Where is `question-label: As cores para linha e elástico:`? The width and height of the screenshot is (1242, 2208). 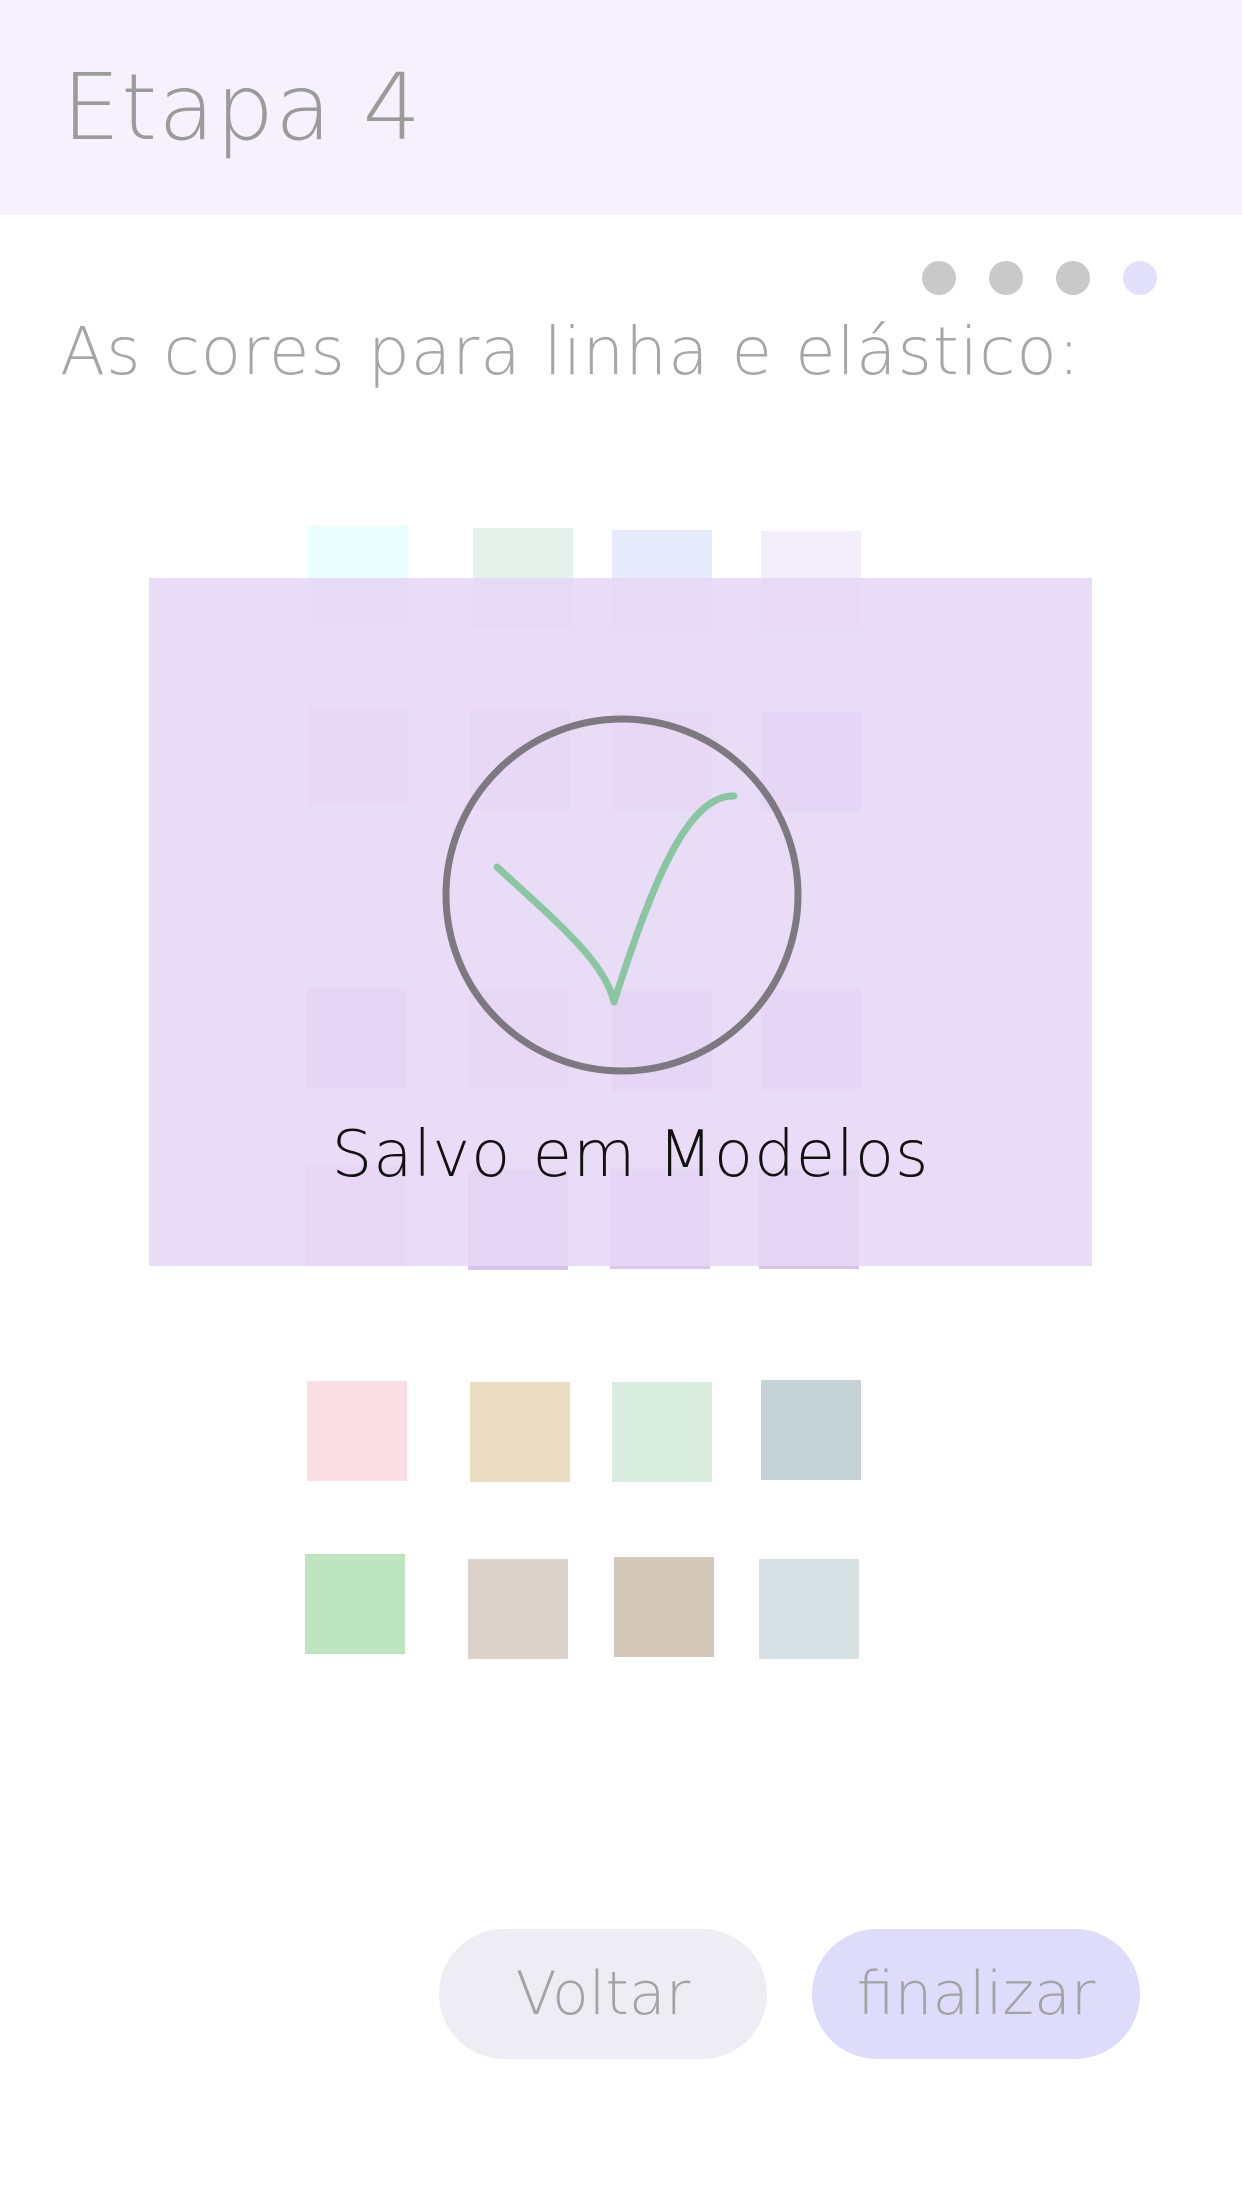 question-label: As cores para linha e elástico: is located at coordinates (570, 351).